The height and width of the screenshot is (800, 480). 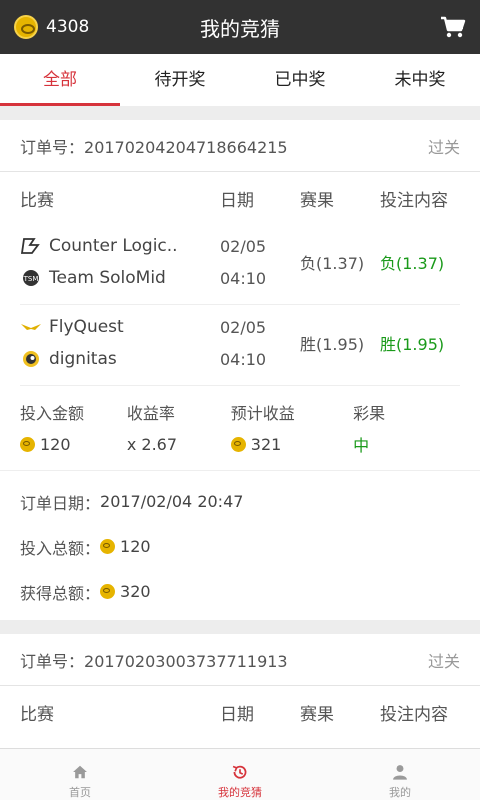 I want to click on bet-choice: 负(1.37), so click(x=412, y=263).